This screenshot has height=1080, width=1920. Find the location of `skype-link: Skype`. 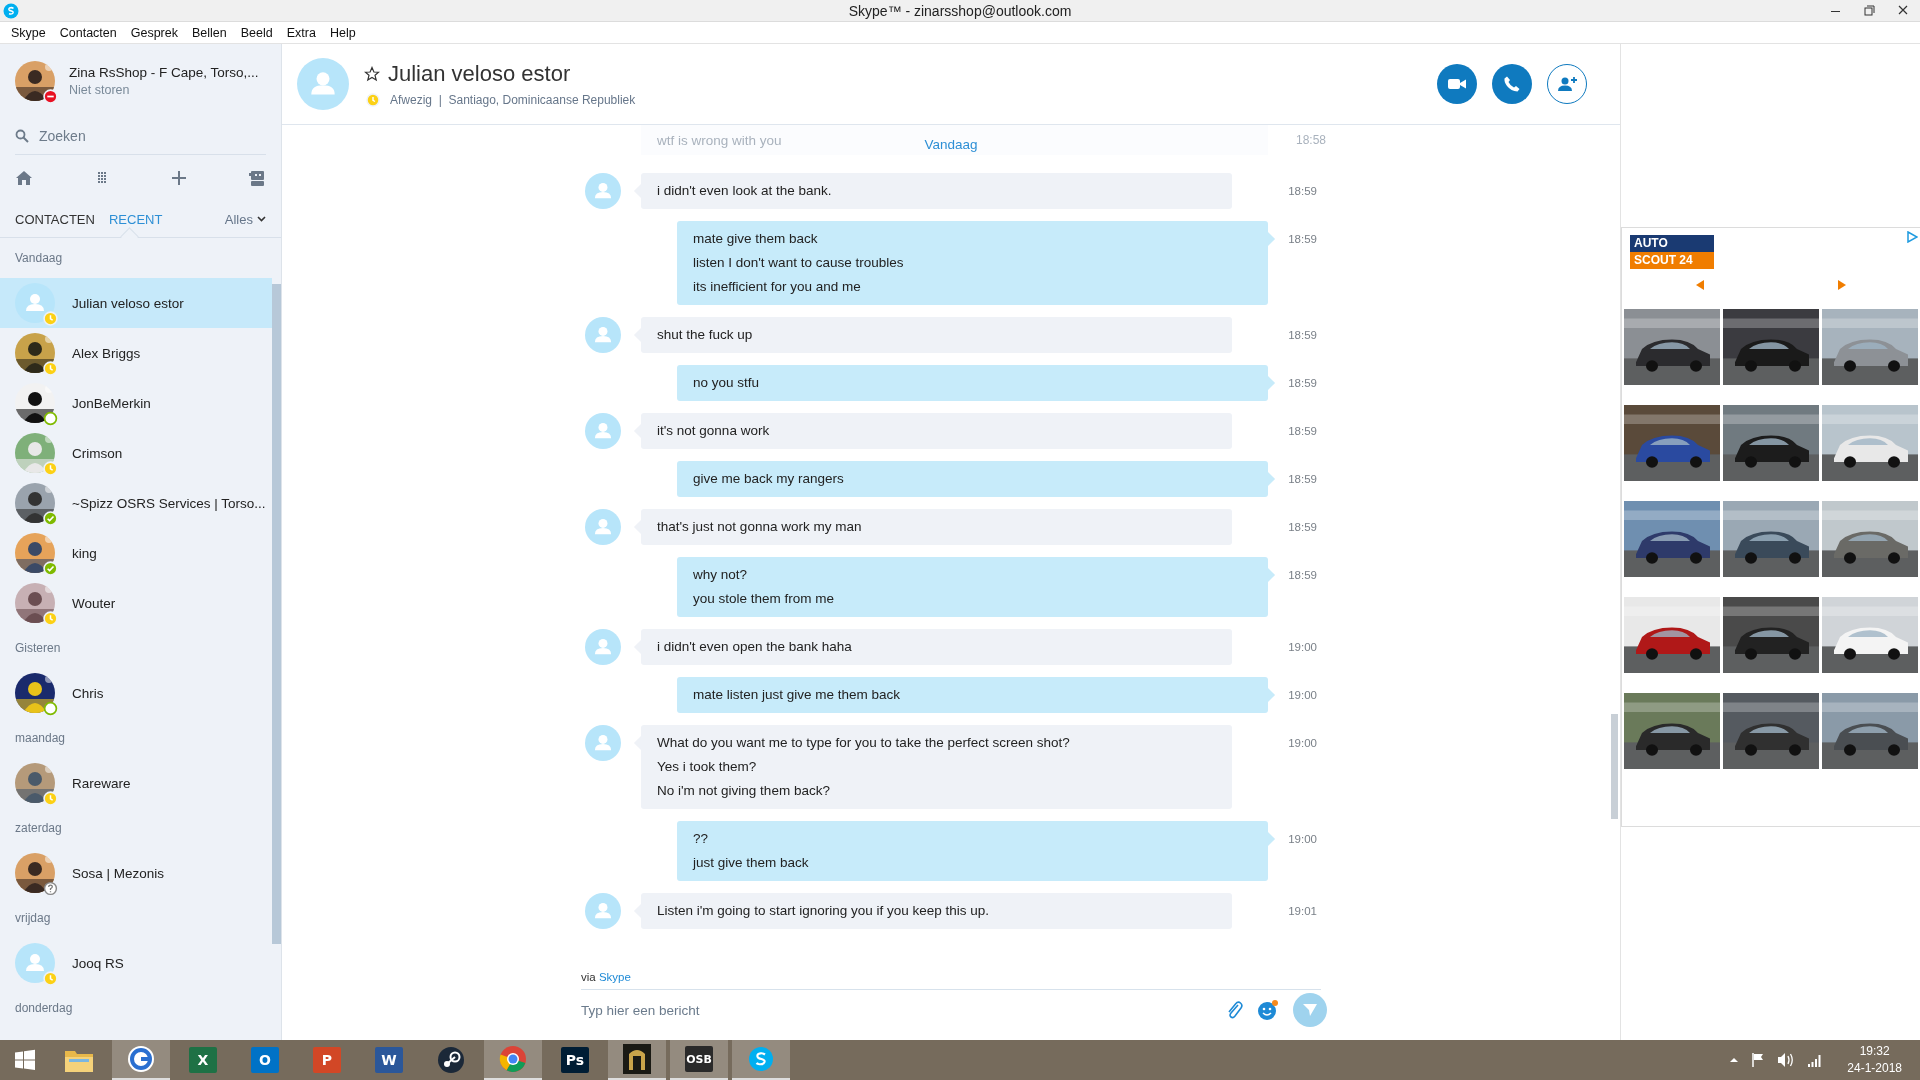

skype-link: Skype is located at coordinates (614, 977).